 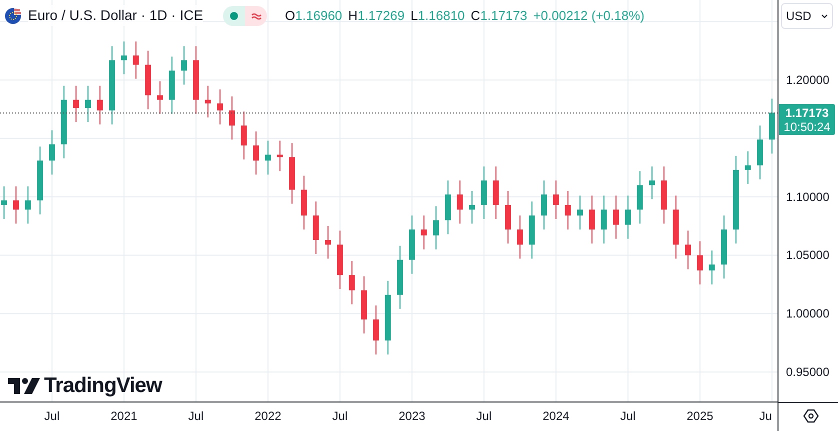 What do you see at coordinates (290, 15) in the screenshot?
I see `ohlc-label: O` at bounding box center [290, 15].